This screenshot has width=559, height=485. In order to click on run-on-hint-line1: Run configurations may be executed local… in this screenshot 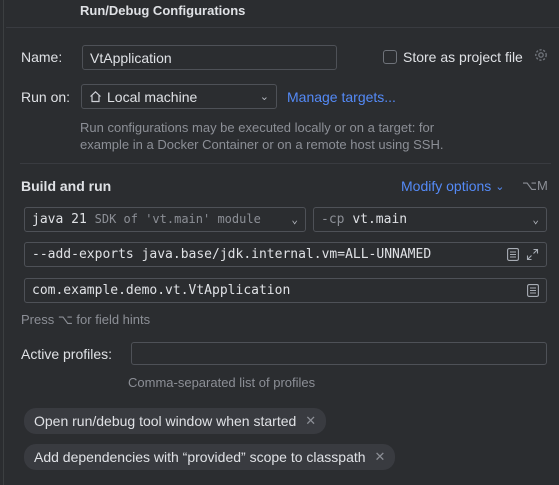, I will do `click(257, 127)`.